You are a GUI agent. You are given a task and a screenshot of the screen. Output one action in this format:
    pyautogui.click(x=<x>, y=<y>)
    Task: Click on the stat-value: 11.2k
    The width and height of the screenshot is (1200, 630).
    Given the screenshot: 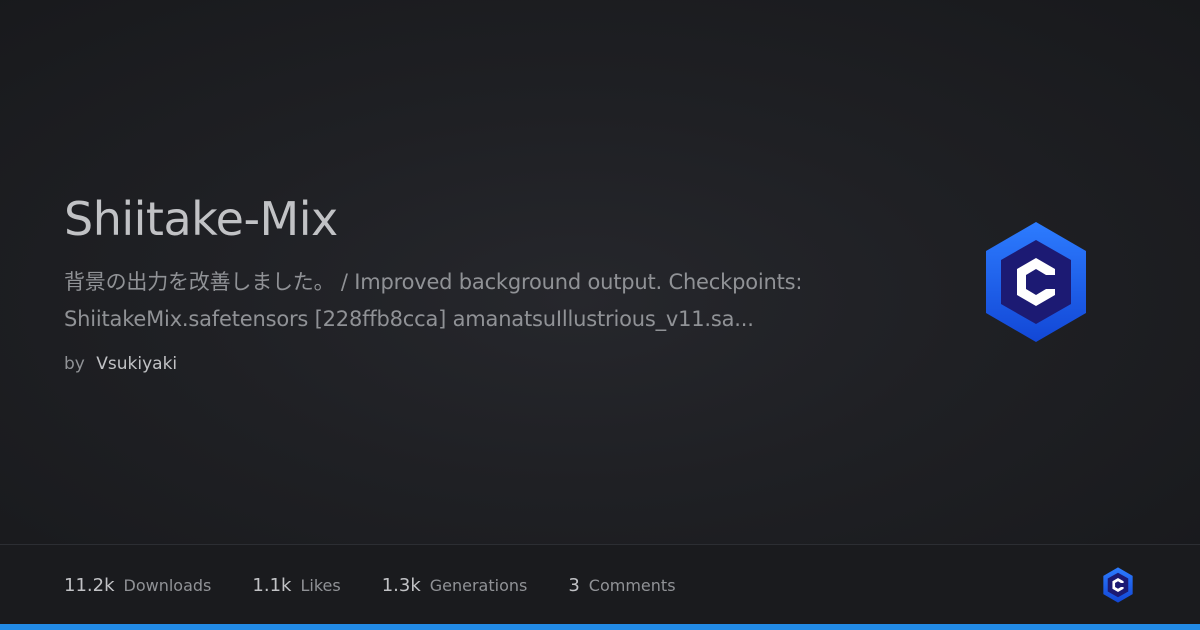 What is the action you would take?
    pyautogui.click(x=89, y=585)
    